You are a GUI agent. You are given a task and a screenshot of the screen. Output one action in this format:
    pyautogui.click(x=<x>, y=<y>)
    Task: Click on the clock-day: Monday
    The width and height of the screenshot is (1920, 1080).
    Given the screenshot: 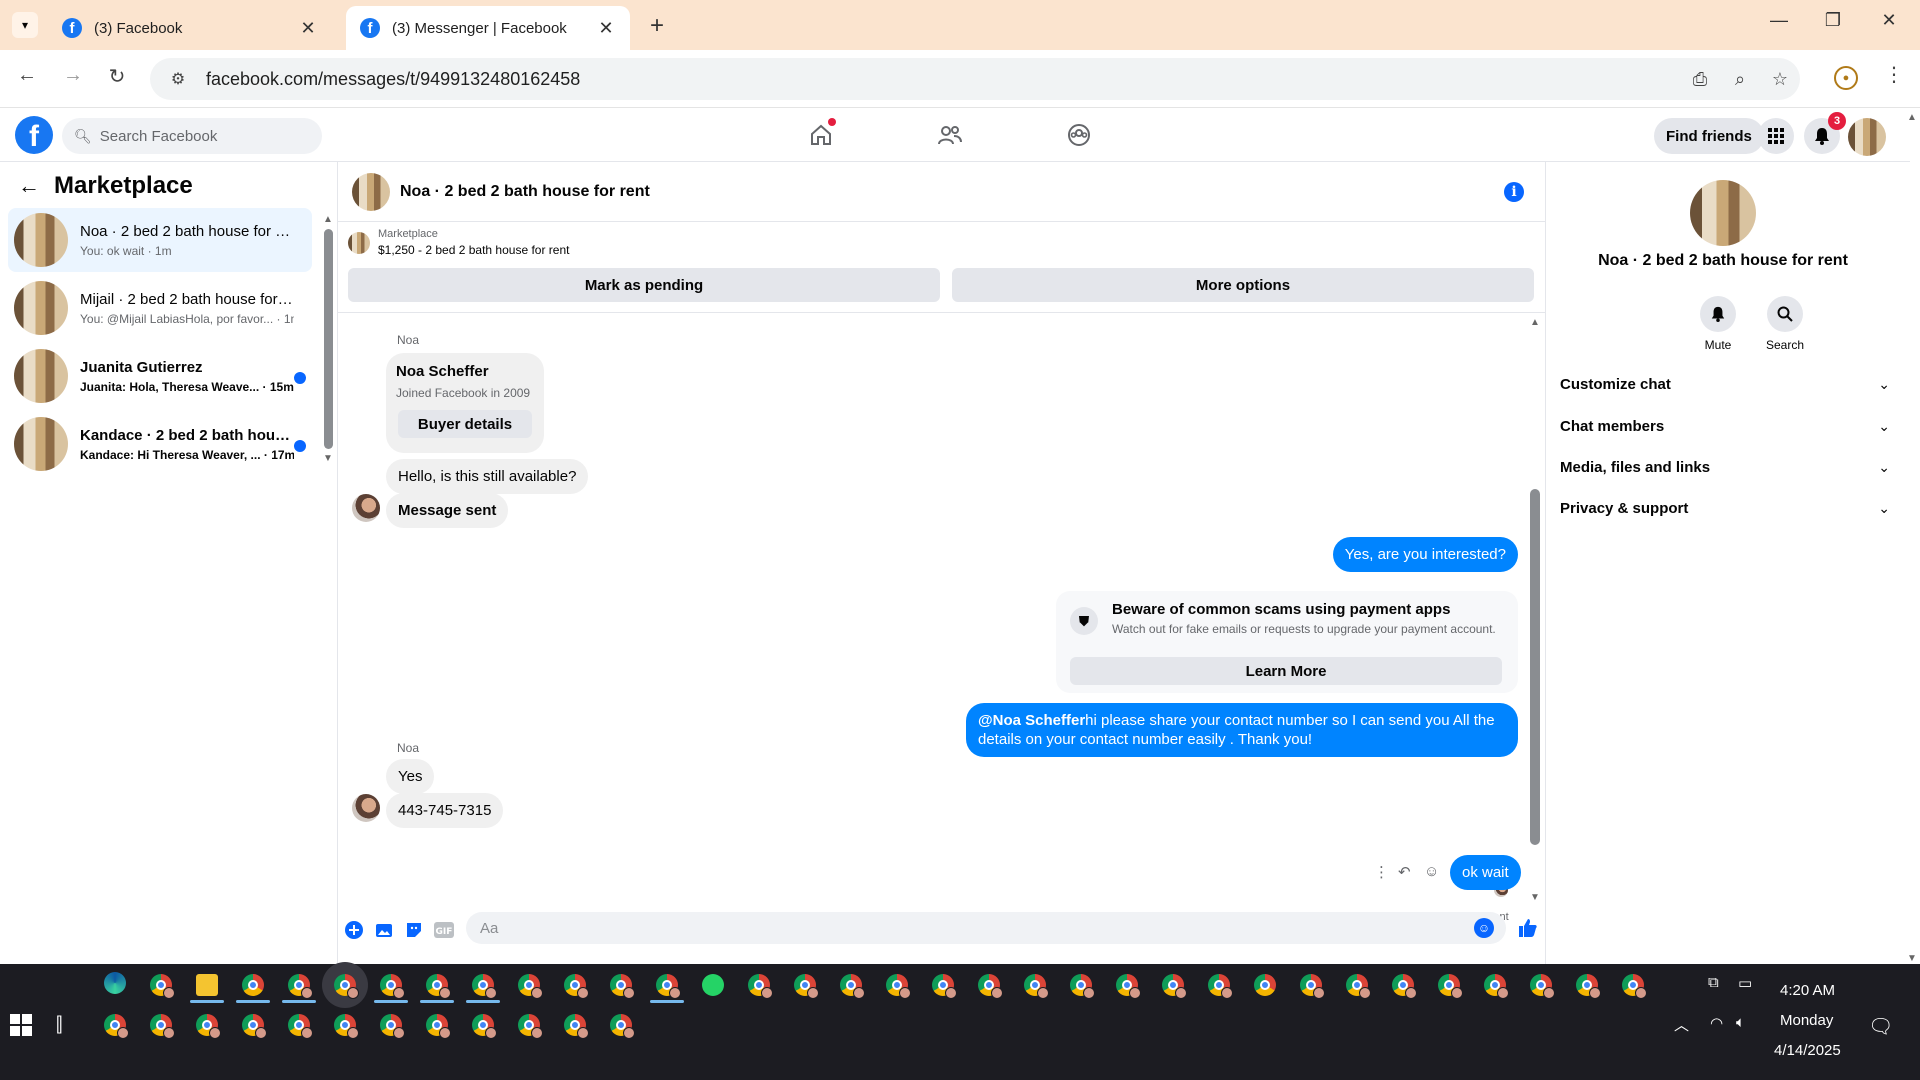 What is the action you would take?
    pyautogui.click(x=1806, y=1020)
    